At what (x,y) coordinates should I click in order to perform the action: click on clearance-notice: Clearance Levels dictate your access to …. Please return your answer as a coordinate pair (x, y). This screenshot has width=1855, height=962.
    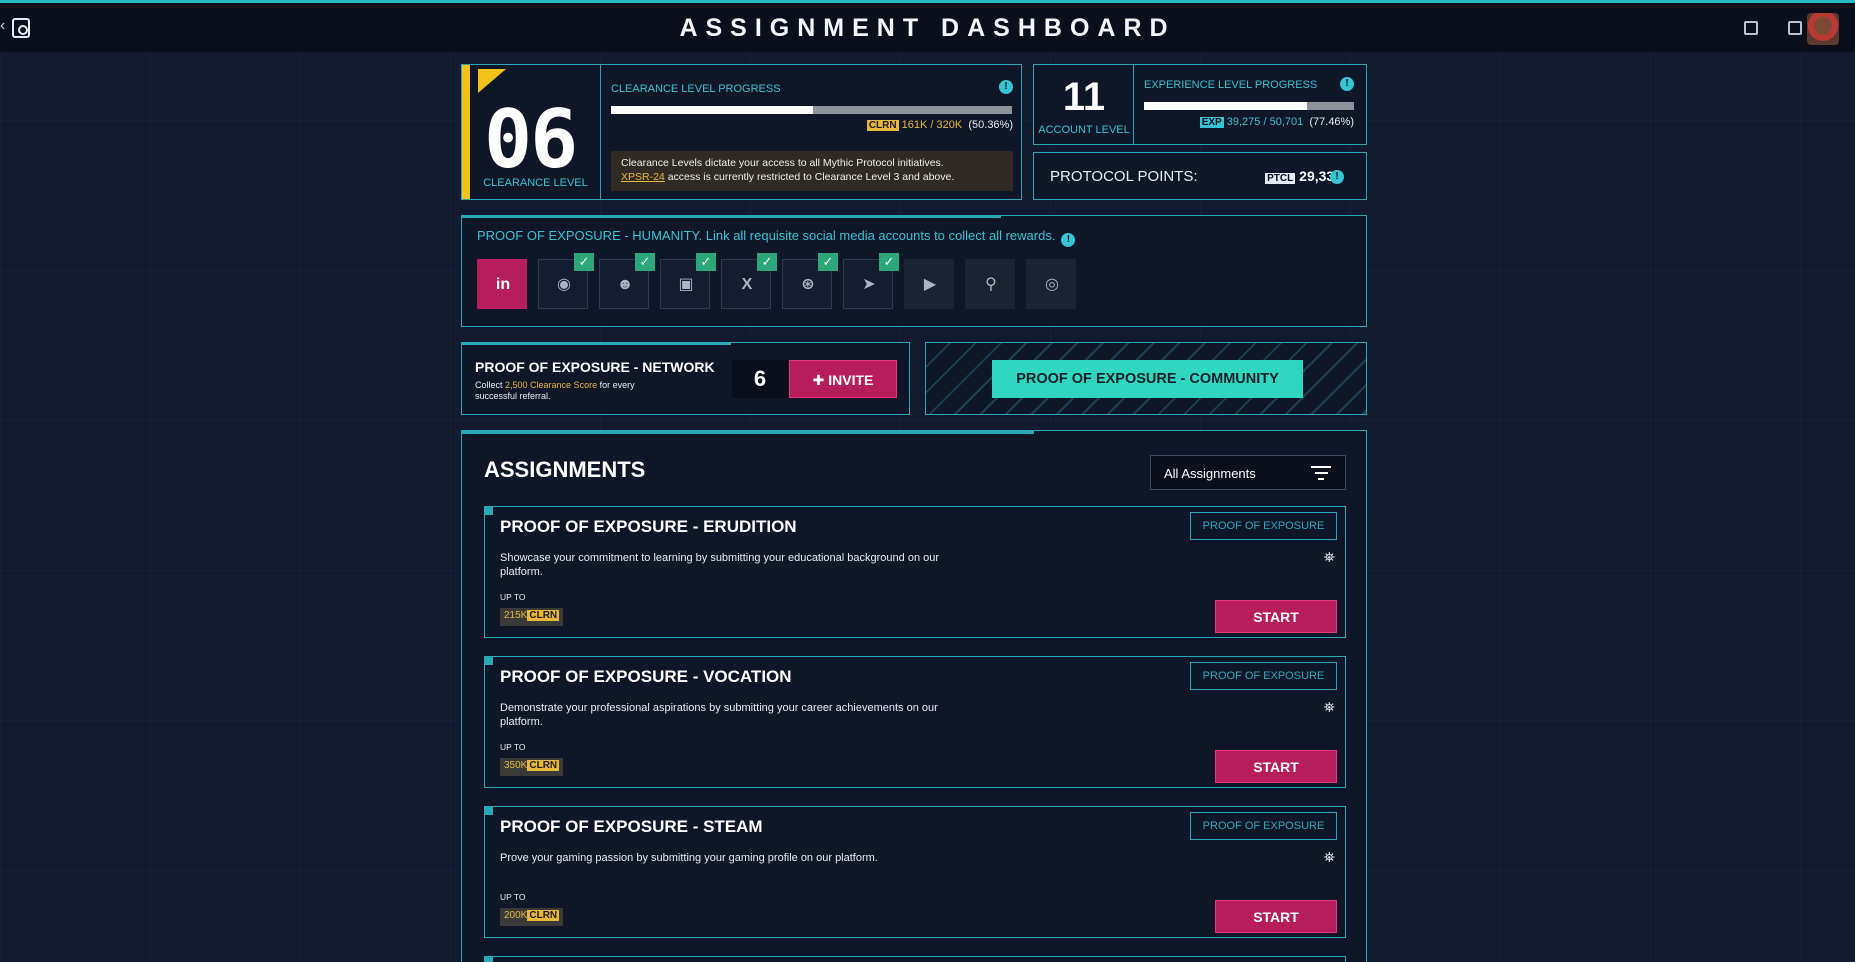
    Looking at the image, I should click on (812, 171).